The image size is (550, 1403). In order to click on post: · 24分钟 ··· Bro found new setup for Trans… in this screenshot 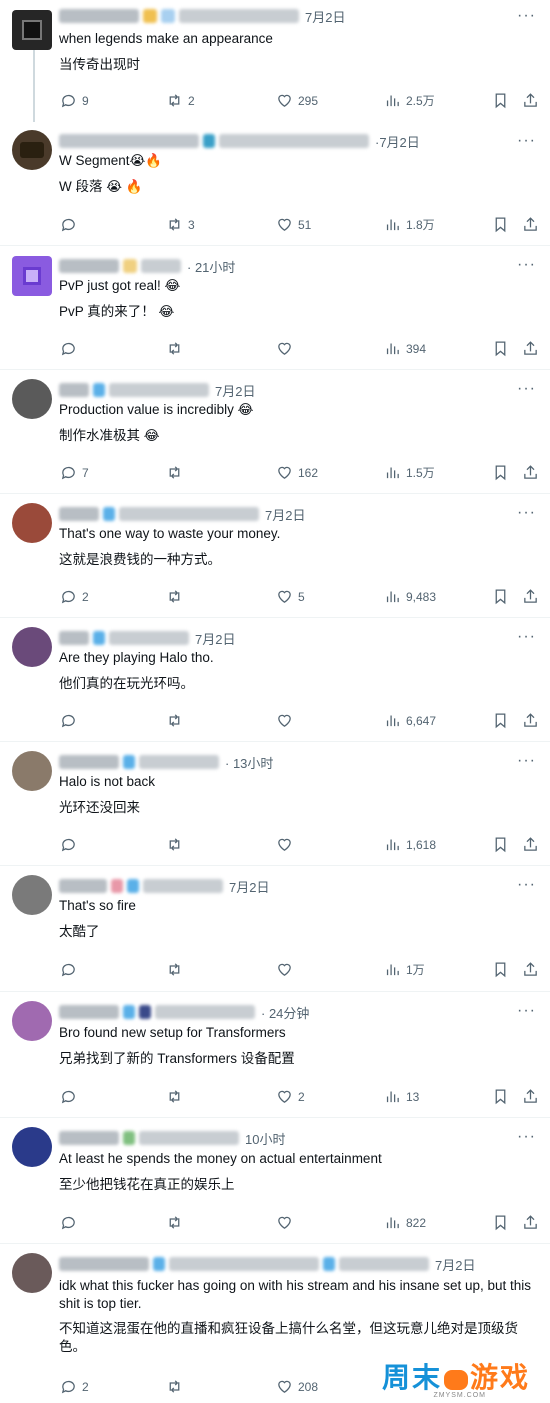, I will do `click(275, 1055)`.